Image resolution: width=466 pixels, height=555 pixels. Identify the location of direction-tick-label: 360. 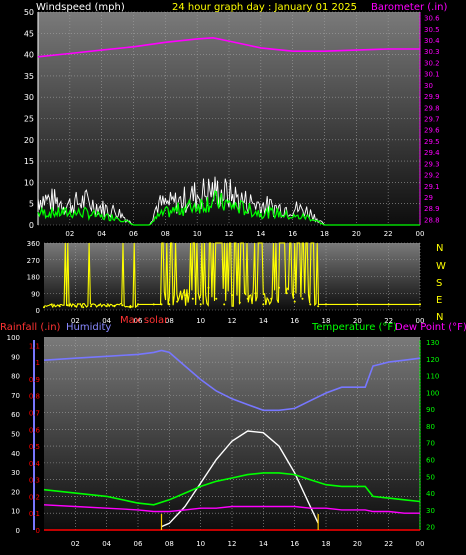
(33, 244).